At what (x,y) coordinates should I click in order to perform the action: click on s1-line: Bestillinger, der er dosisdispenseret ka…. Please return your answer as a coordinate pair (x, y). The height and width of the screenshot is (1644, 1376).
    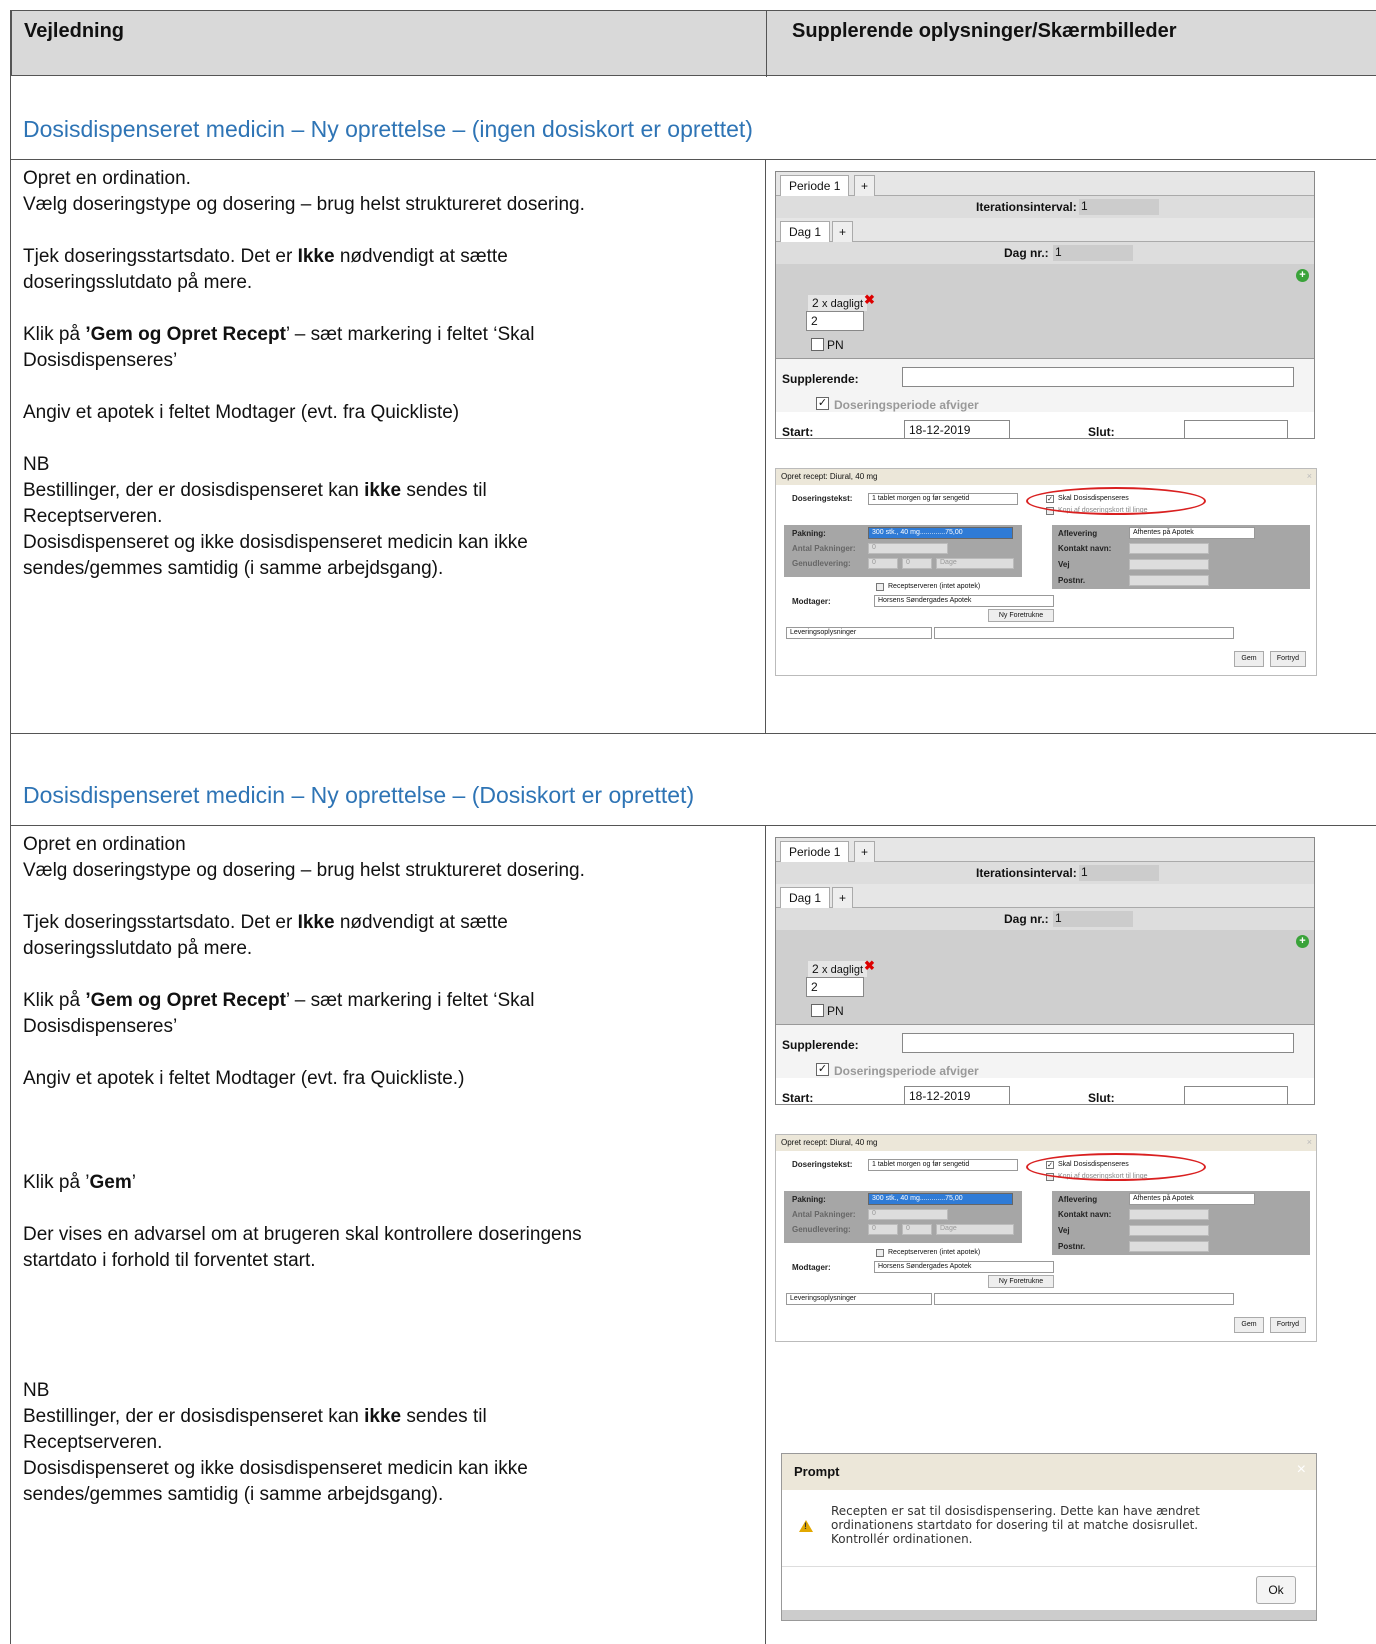
    Looking at the image, I should click on (255, 490).